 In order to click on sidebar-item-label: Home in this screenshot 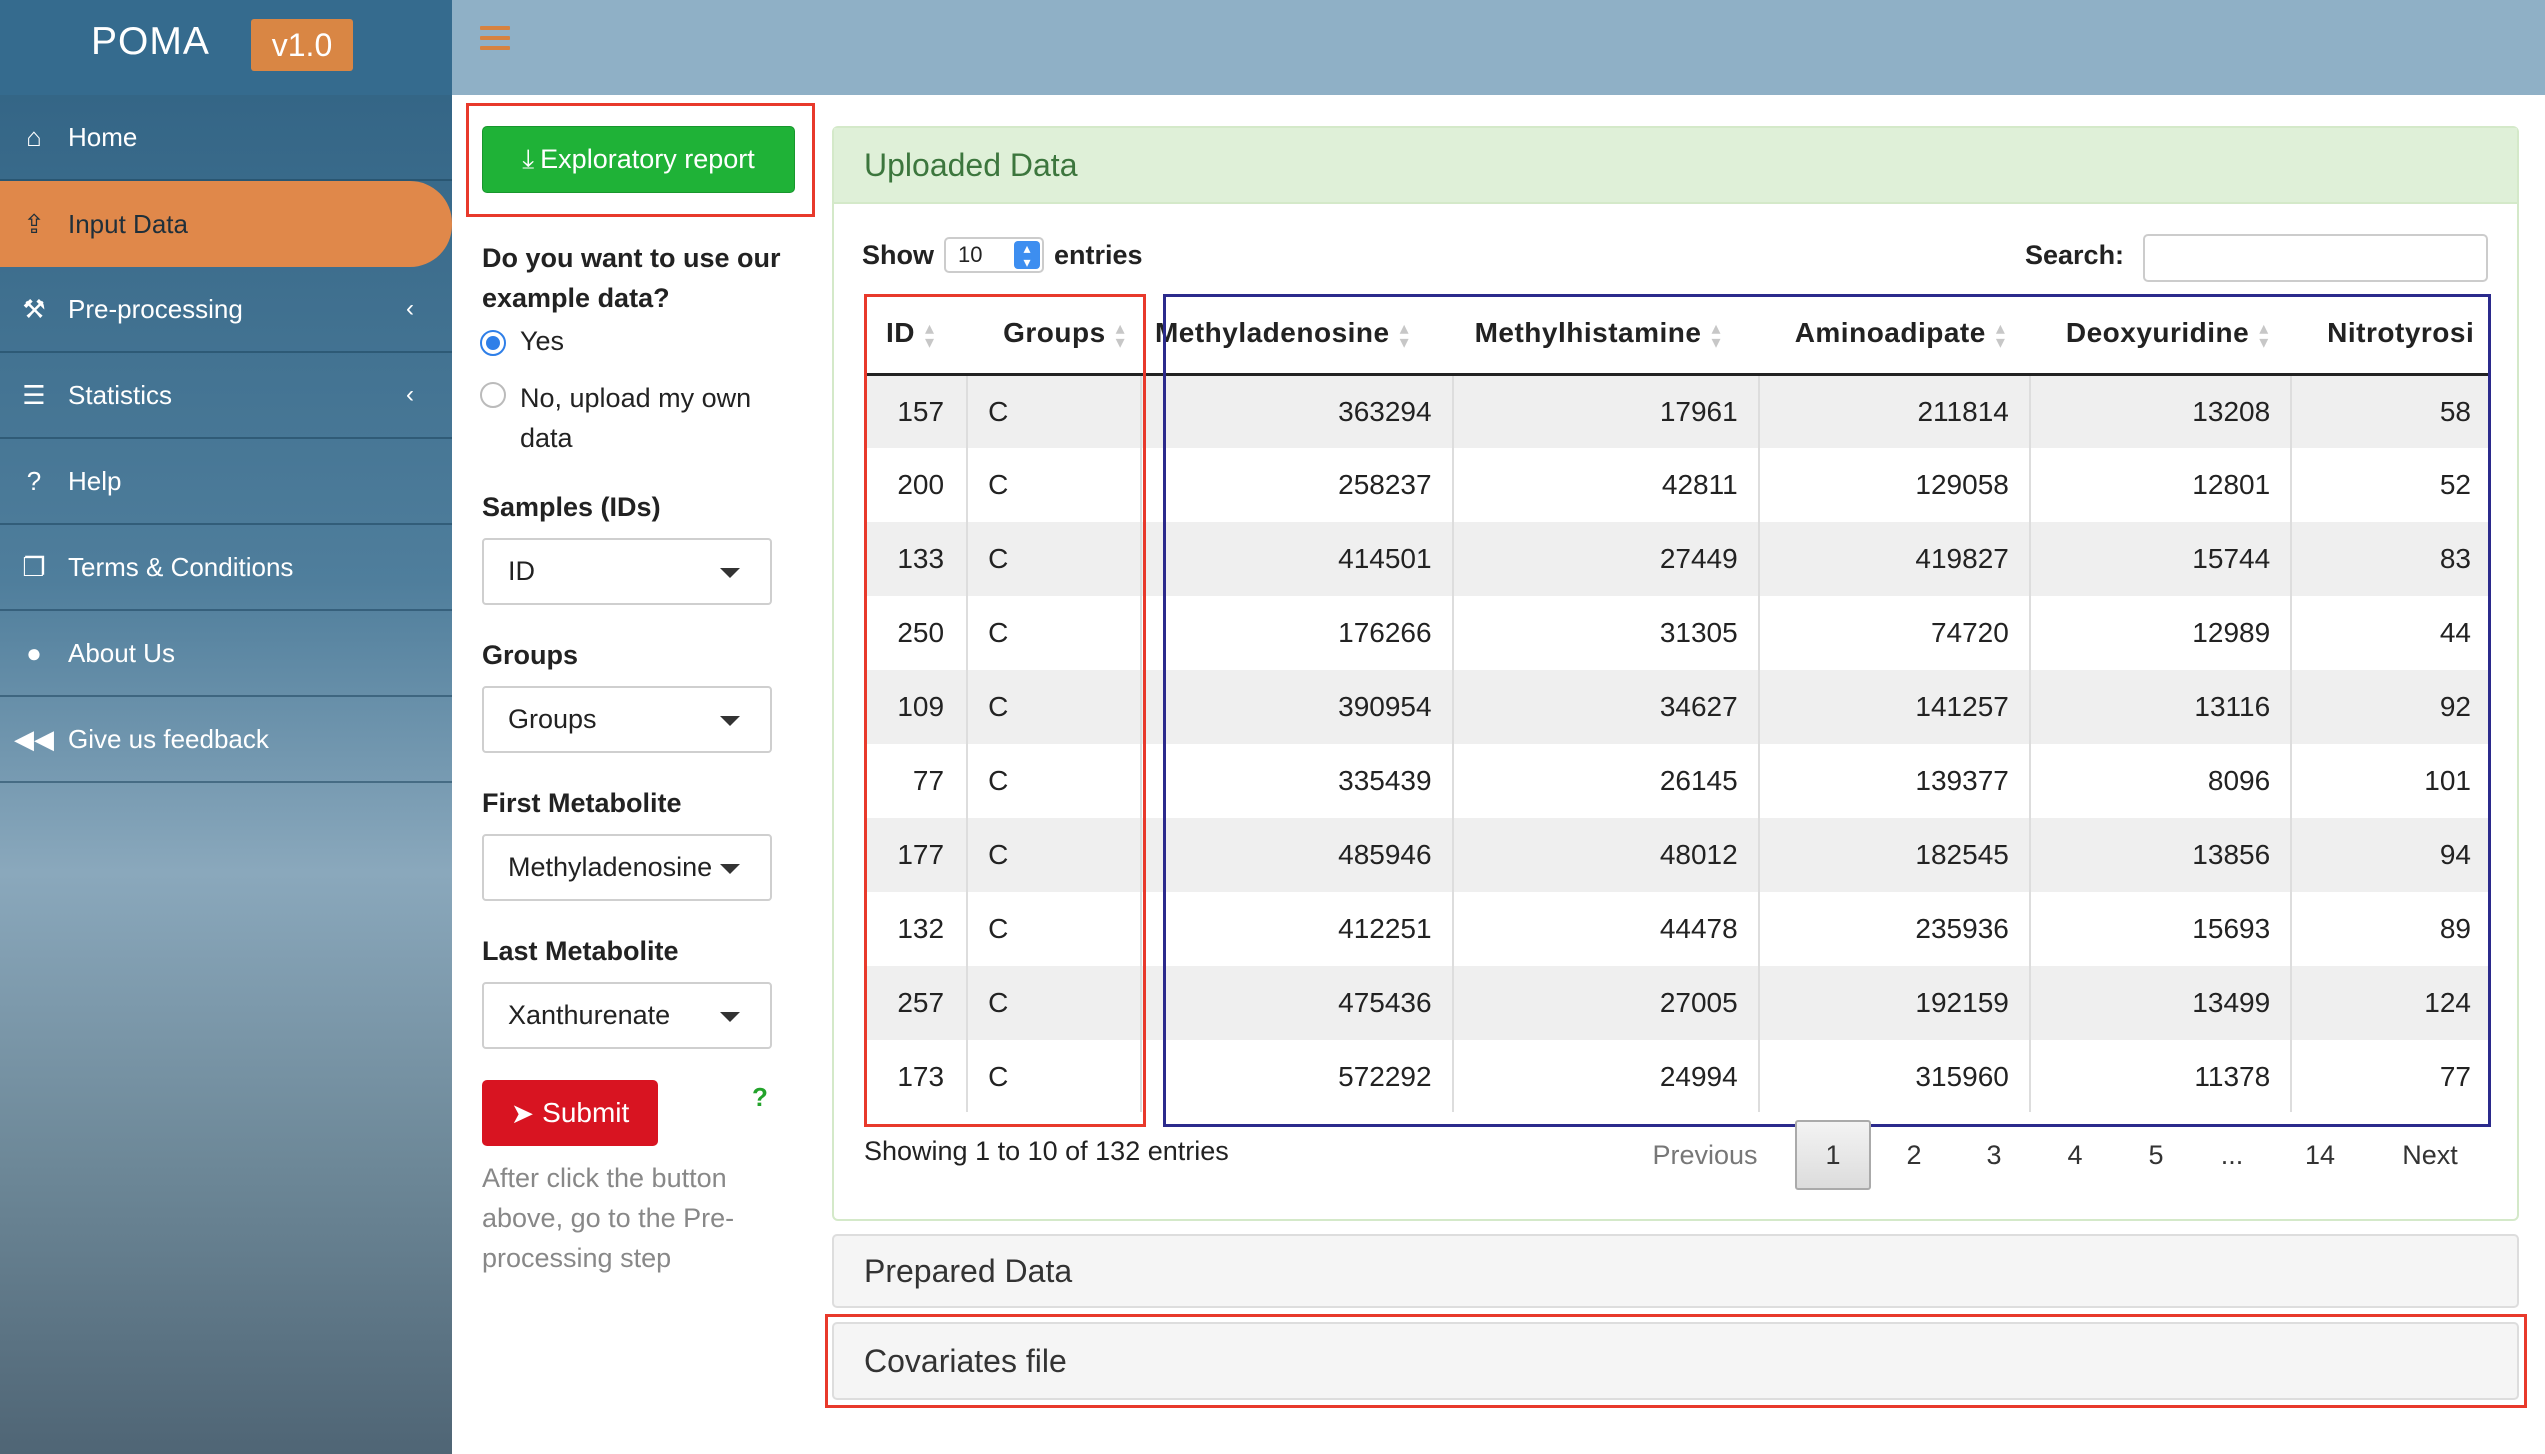, I will do `click(103, 136)`.